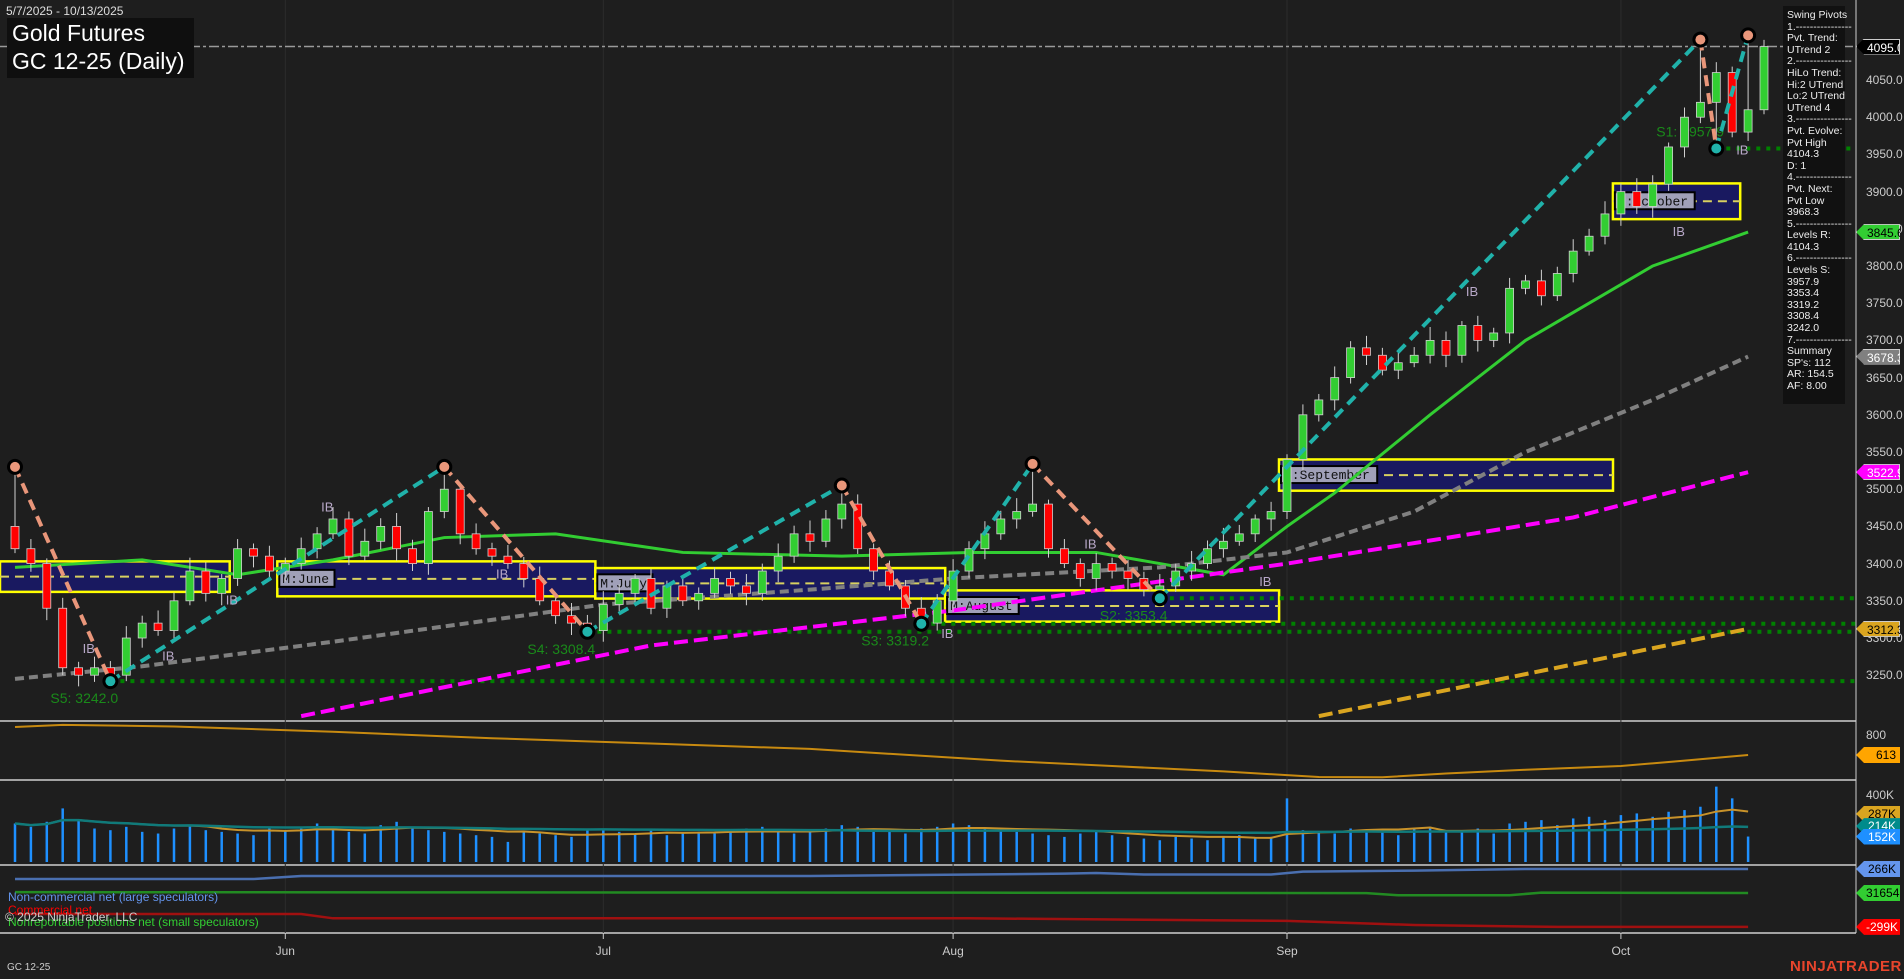  Describe the element at coordinates (881, 751) in the screenshot. I see `oscillator-line` at that location.